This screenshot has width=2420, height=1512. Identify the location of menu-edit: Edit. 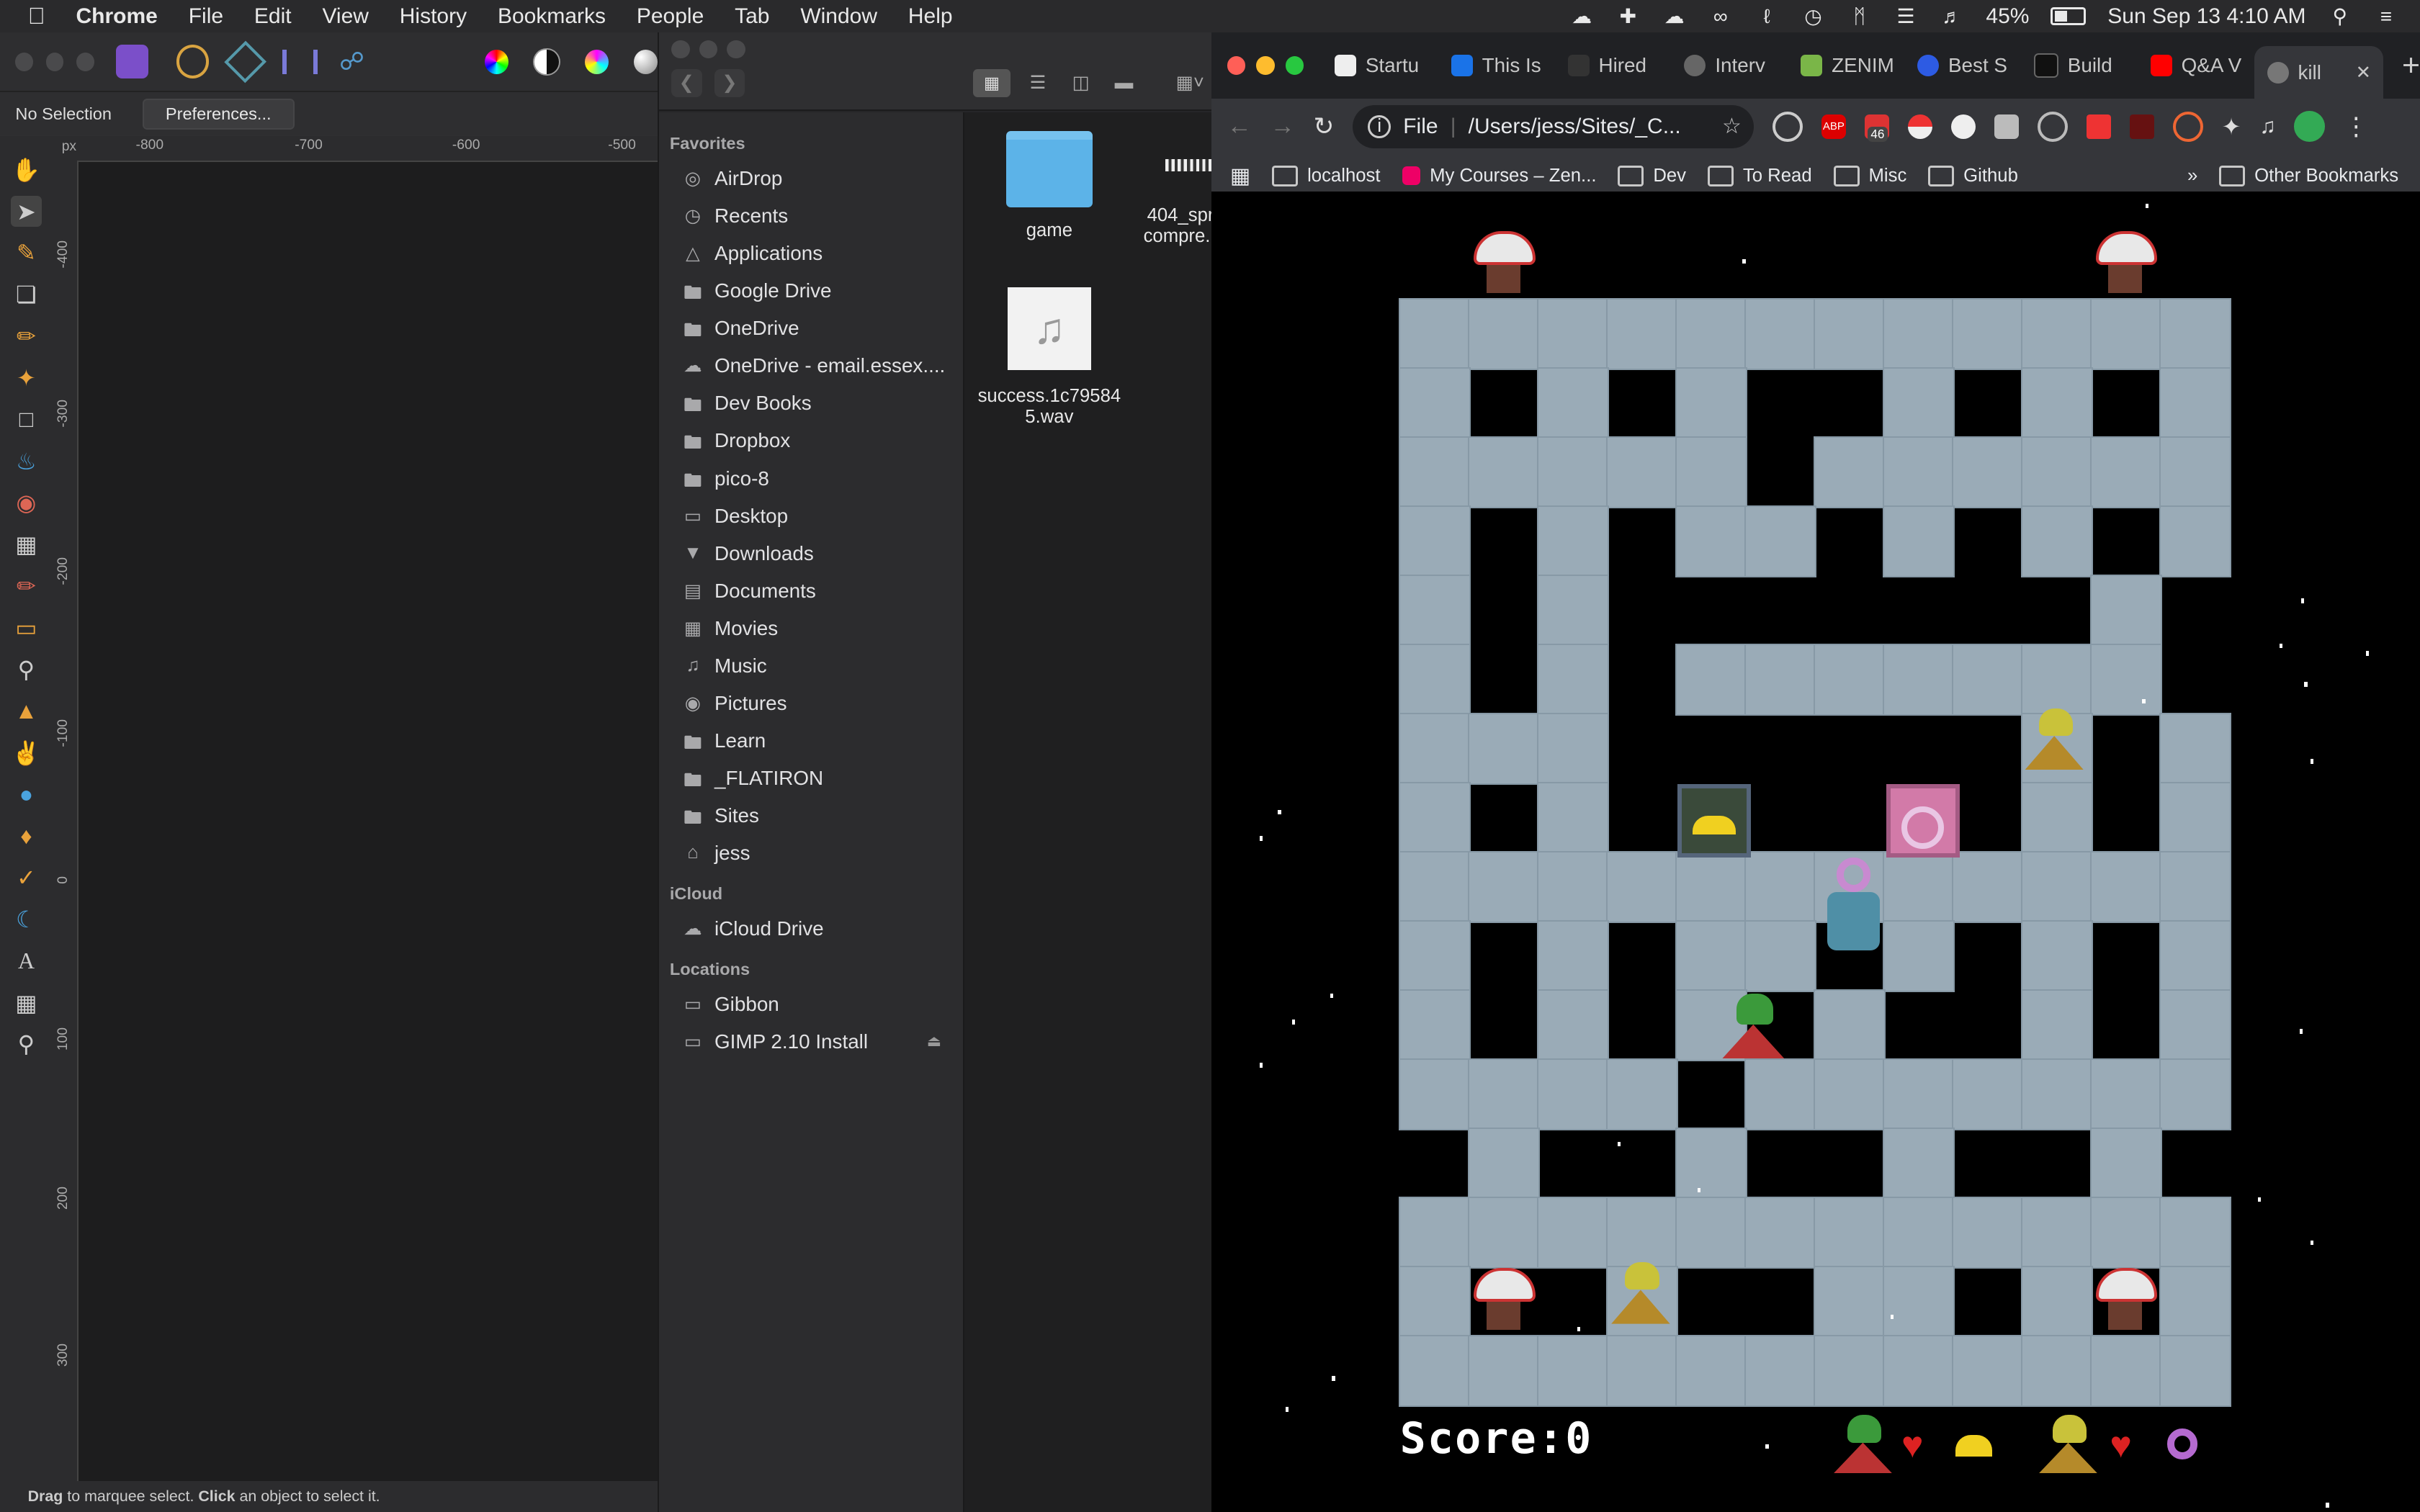
(272, 16).